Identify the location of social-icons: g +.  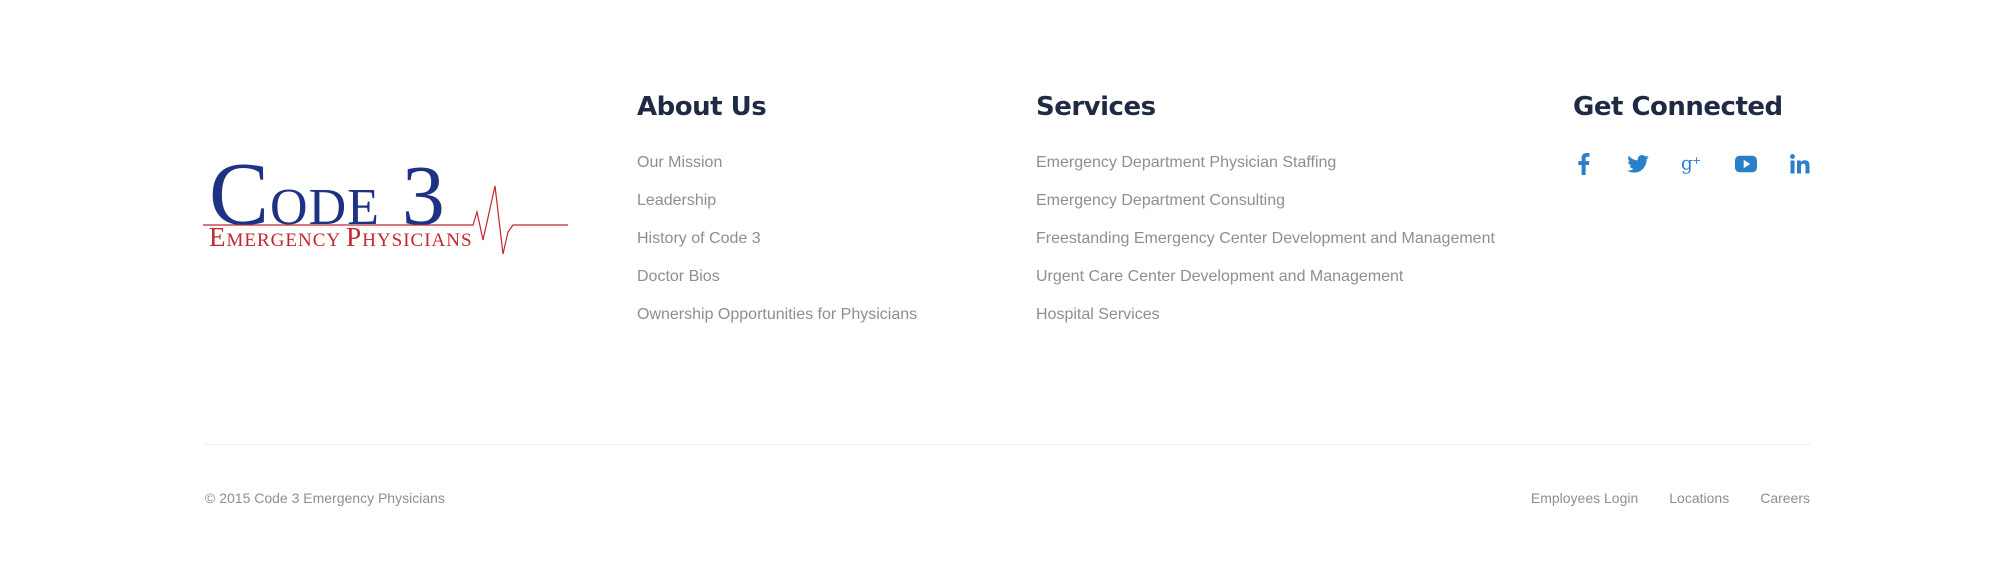
(1708, 164).